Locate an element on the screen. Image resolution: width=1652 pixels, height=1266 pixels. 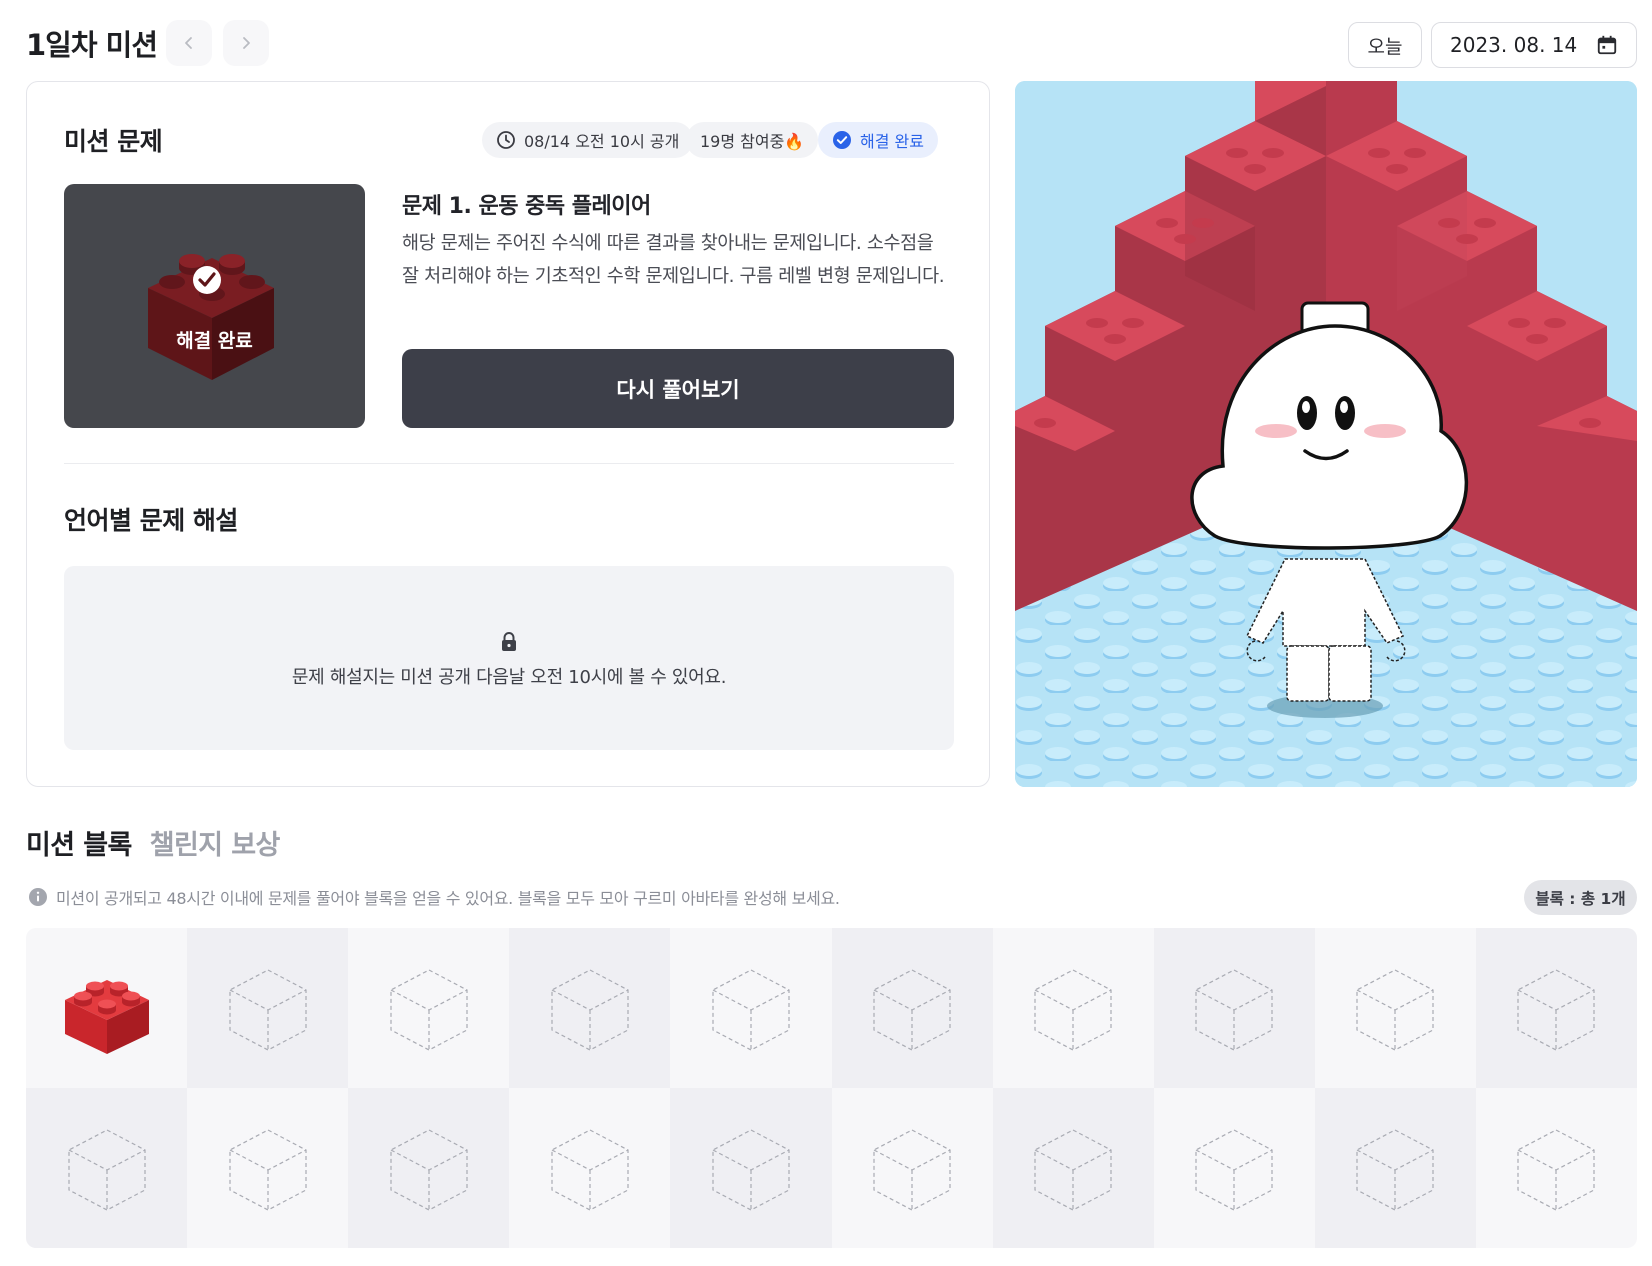
solutions-section-title: 언어별 문제 해설 is located at coordinates (151, 520).